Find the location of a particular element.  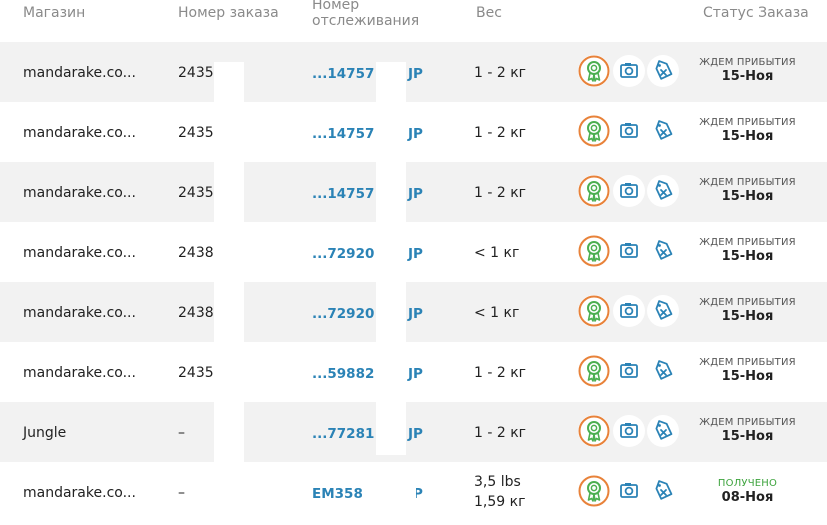

column-header-tracking: Номер отслеживания is located at coordinates (365, 14).